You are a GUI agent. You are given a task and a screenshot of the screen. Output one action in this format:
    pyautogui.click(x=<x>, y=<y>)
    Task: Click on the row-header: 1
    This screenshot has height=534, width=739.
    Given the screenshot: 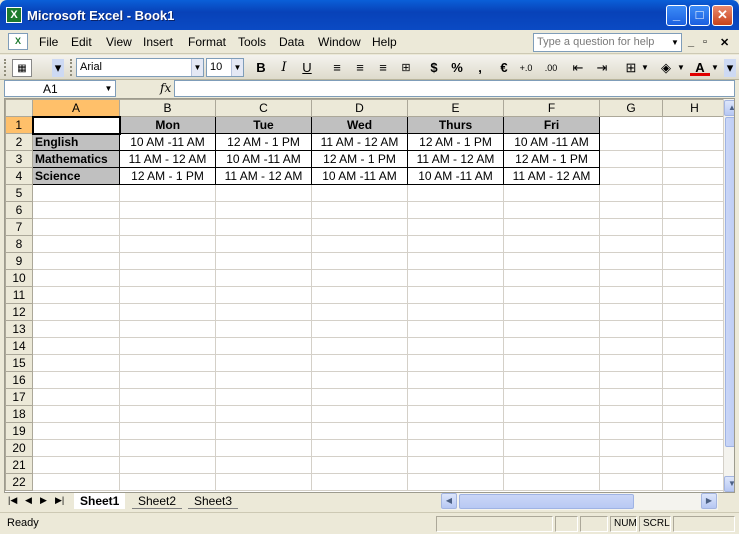 What is the action you would take?
    pyautogui.click(x=19, y=125)
    